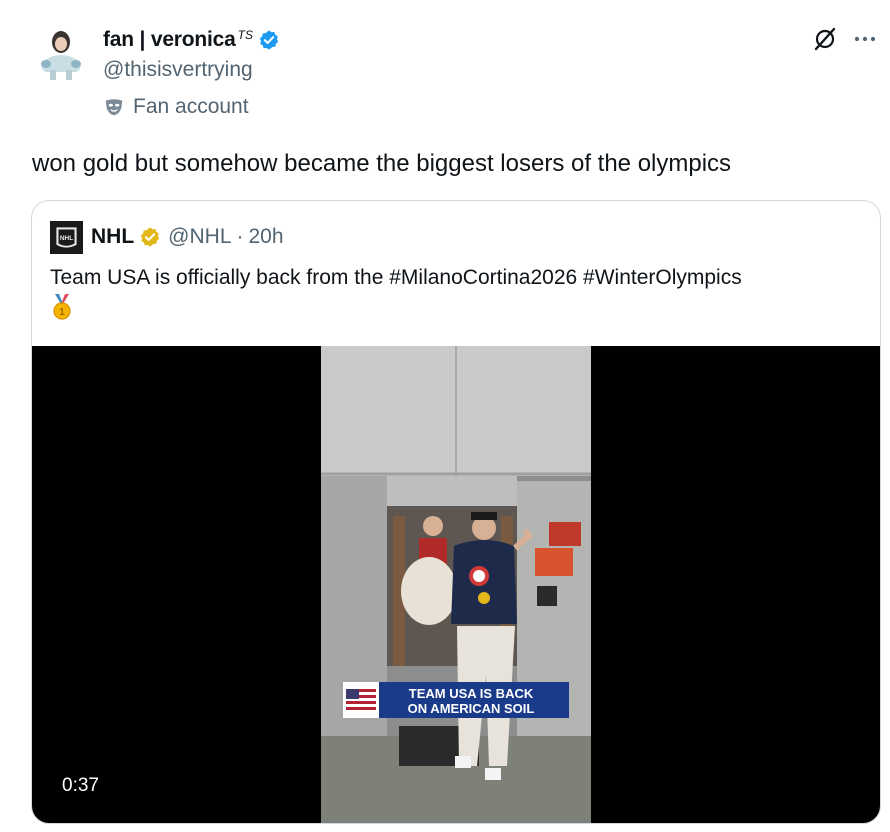 This screenshot has height=832, width=890. What do you see at coordinates (865, 39) in the screenshot?
I see `more-icon` at bounding box center [865, 39].